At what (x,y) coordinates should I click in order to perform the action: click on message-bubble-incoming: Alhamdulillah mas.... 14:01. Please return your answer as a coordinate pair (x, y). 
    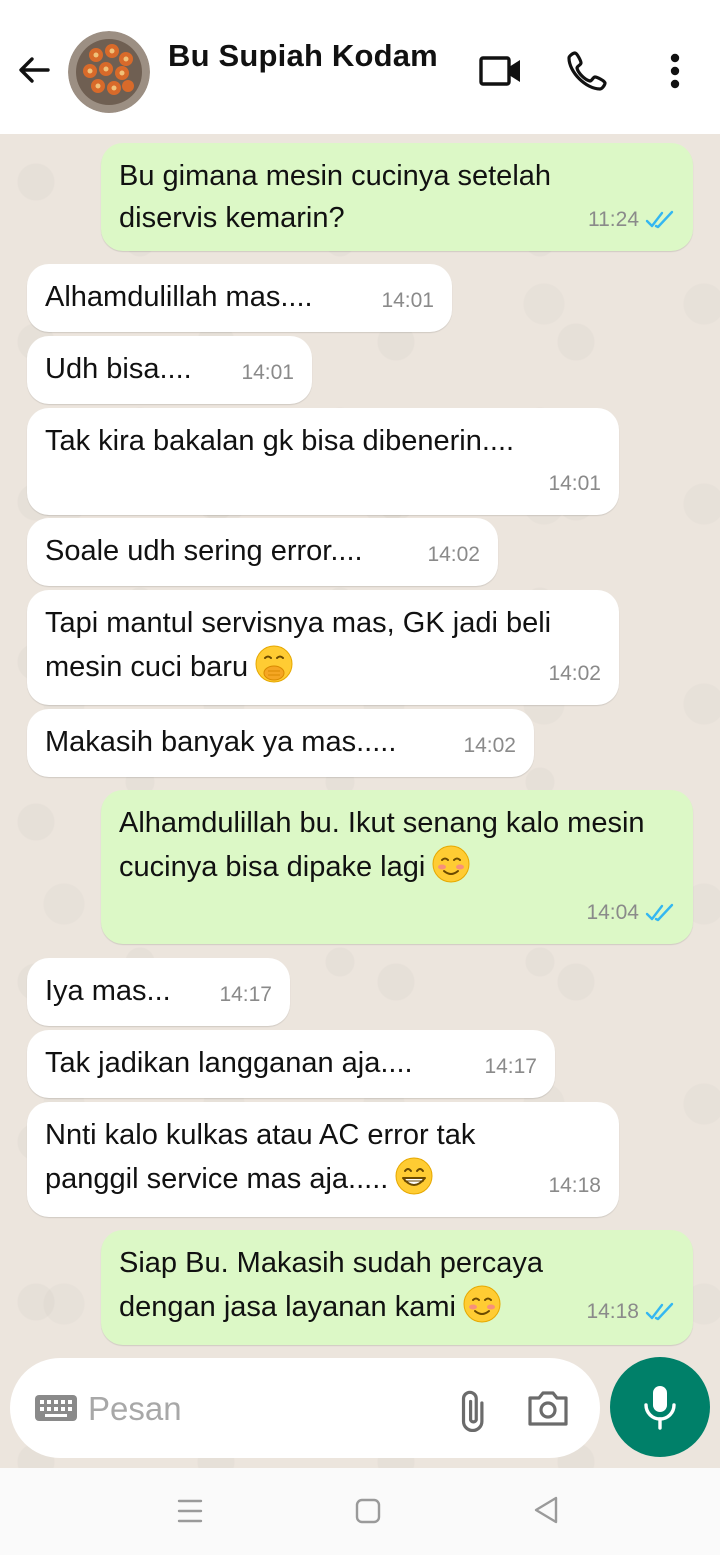
    Looking at the image, I should click on (239, 298).